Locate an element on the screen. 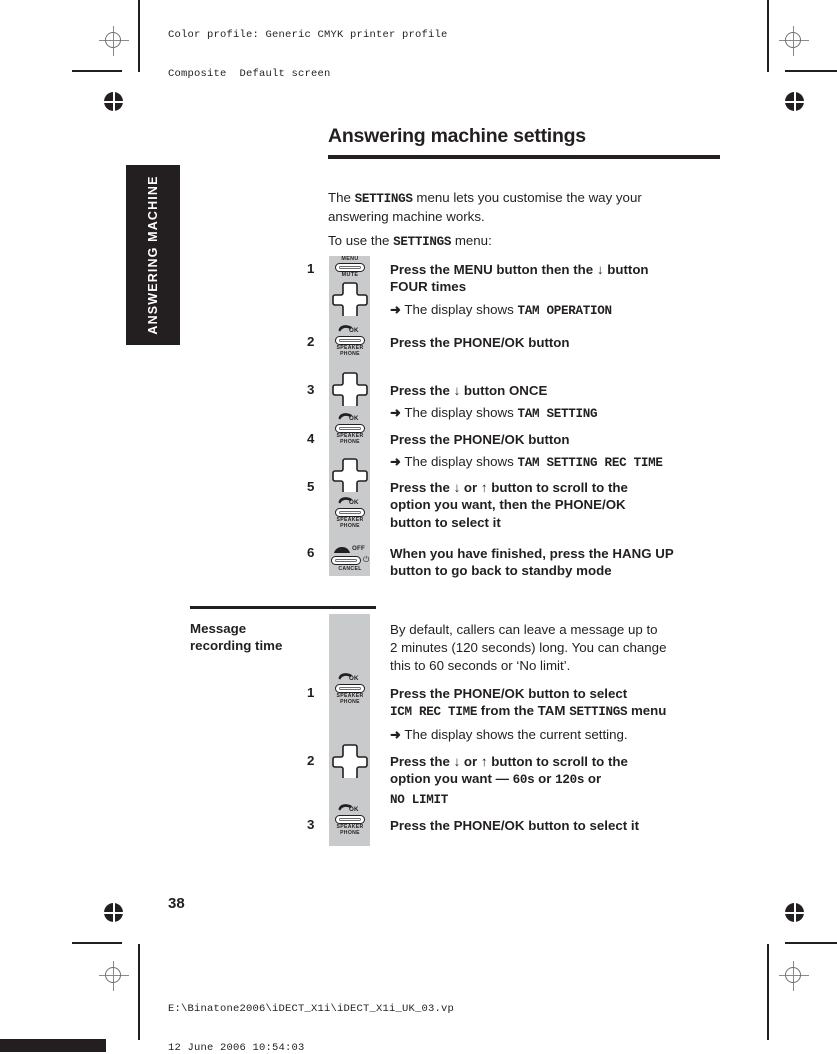 This screenshot has height=1054, width=837. s1-res-lcd: TAM OPERATION is located at coordinates (564, 311).